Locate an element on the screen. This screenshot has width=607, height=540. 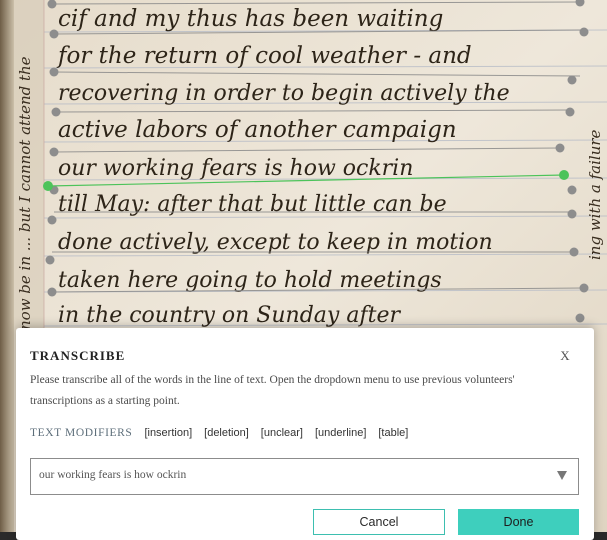
modifier-insertion-button: [insertion] is located at coordinates (168, 433).